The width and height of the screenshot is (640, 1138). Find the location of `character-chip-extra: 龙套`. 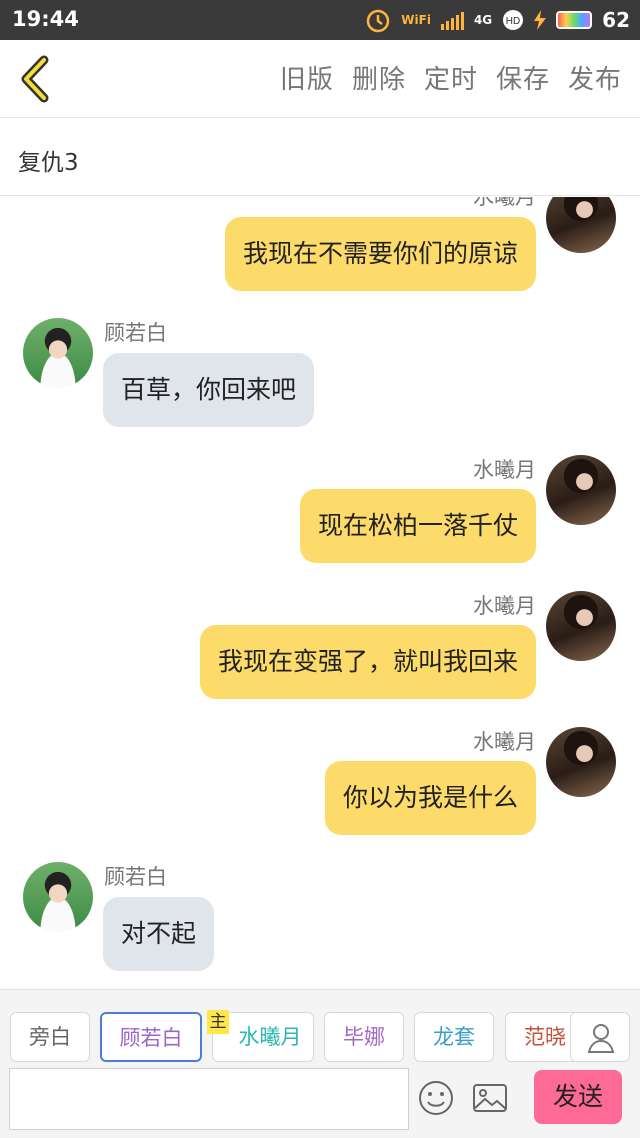

character-chip-extra: 龙套 is located at coordinates (454, 1037).